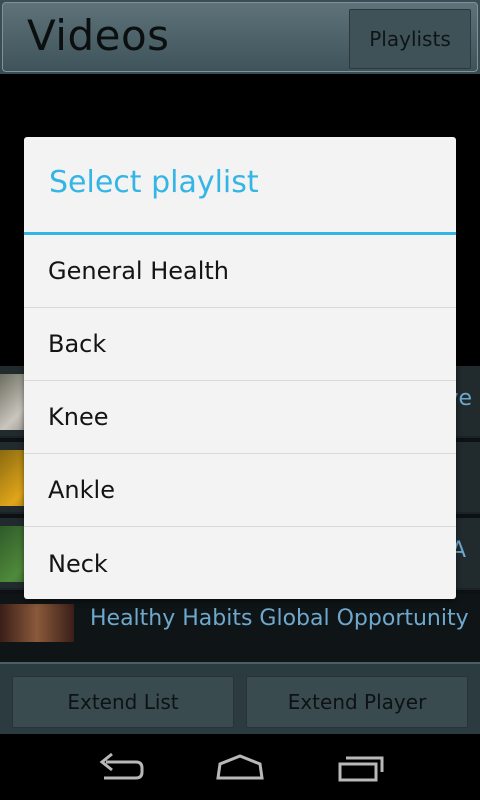  I want to click on playlist-option-neck: Neck, so click(240, 563).